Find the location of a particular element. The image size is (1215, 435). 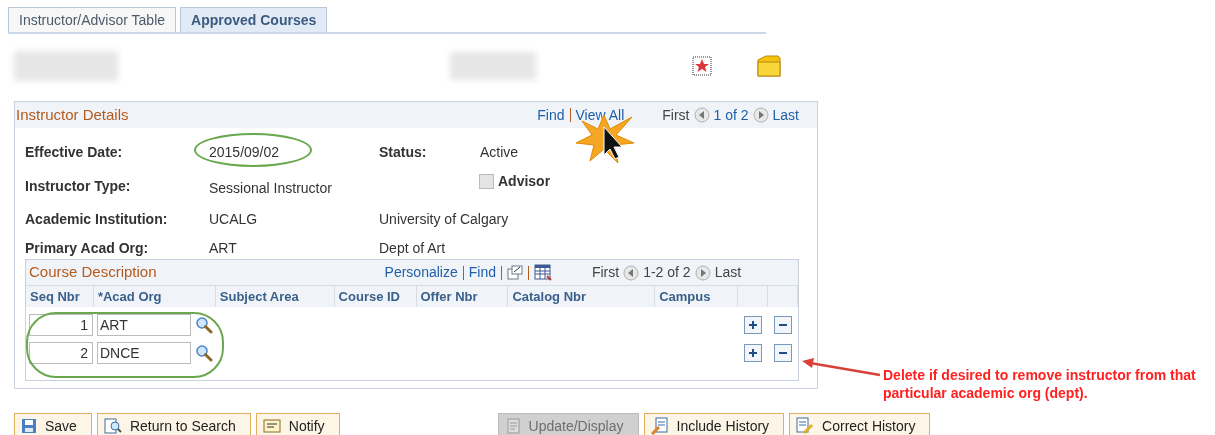

document-icon is located at coordinates (512, 426).